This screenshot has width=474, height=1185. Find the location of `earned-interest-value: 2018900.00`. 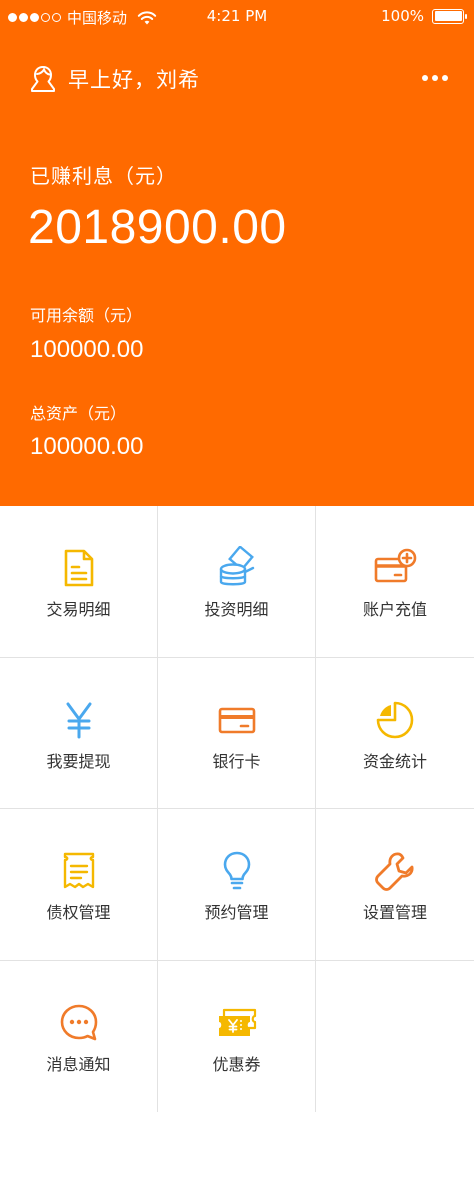

earned-interest-value: 2018900.00 is located at coordinates (157, 227).